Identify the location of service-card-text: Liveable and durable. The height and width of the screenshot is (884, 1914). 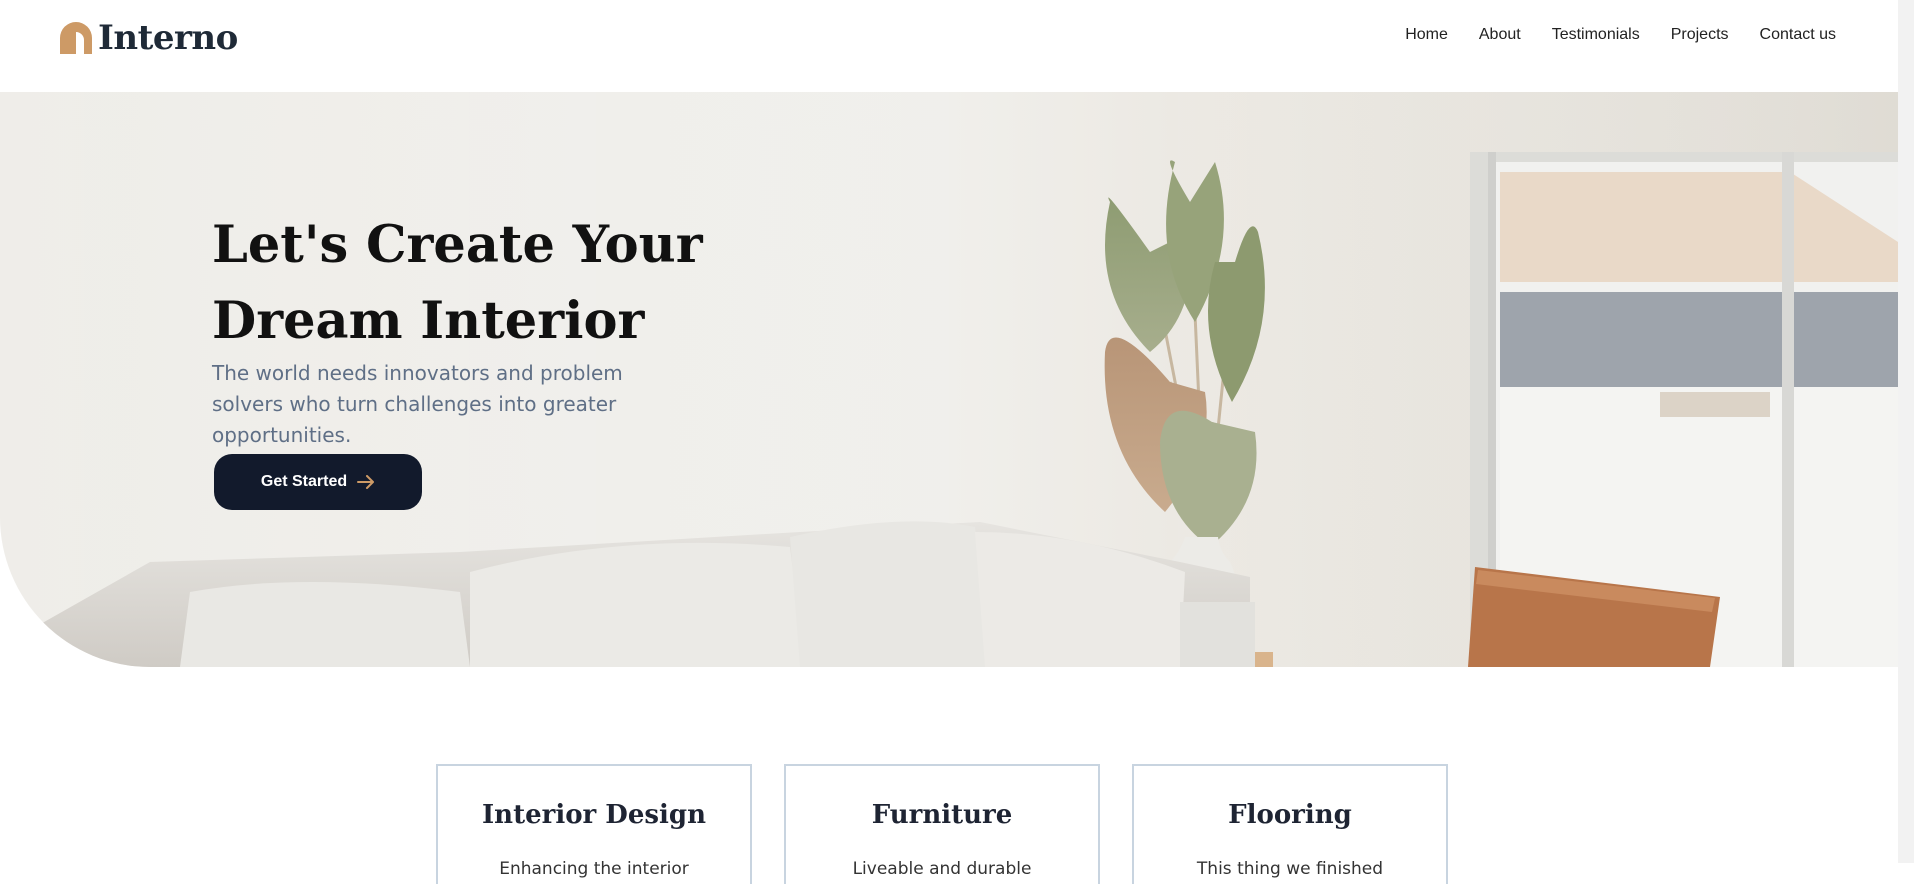
(942, 869).